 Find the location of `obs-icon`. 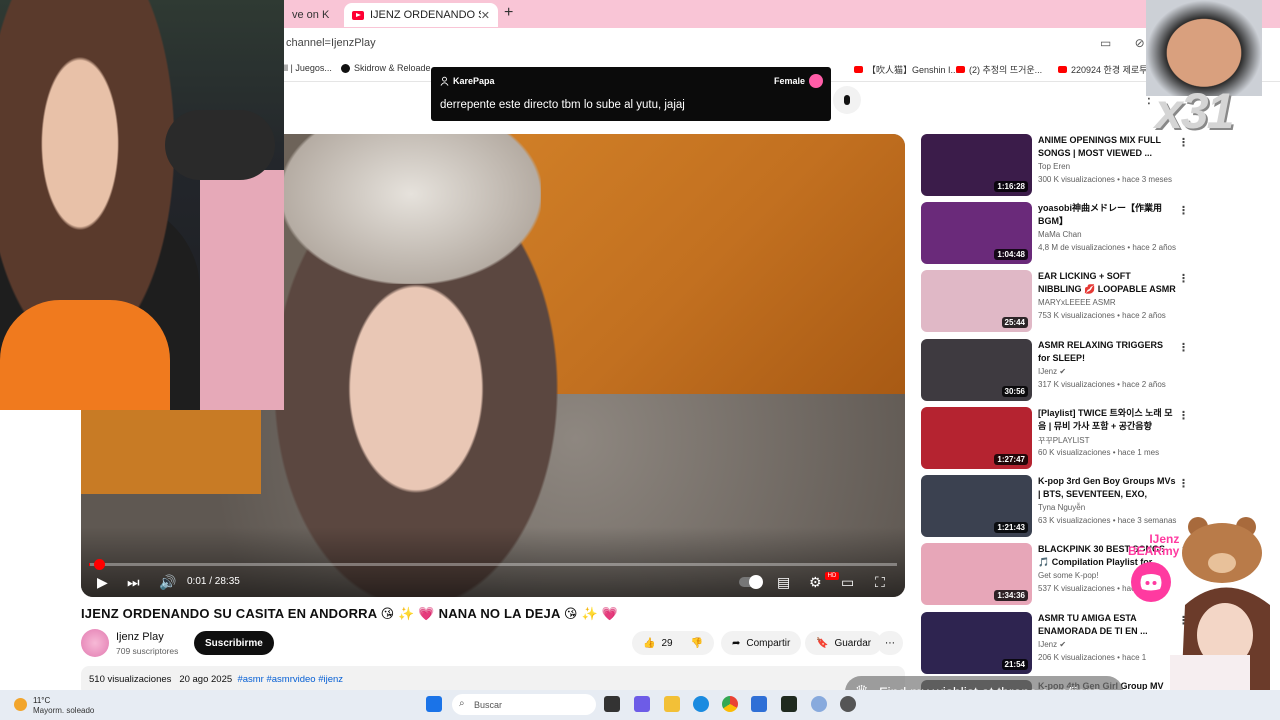

obs-icon is located at coordinates (848, 704).